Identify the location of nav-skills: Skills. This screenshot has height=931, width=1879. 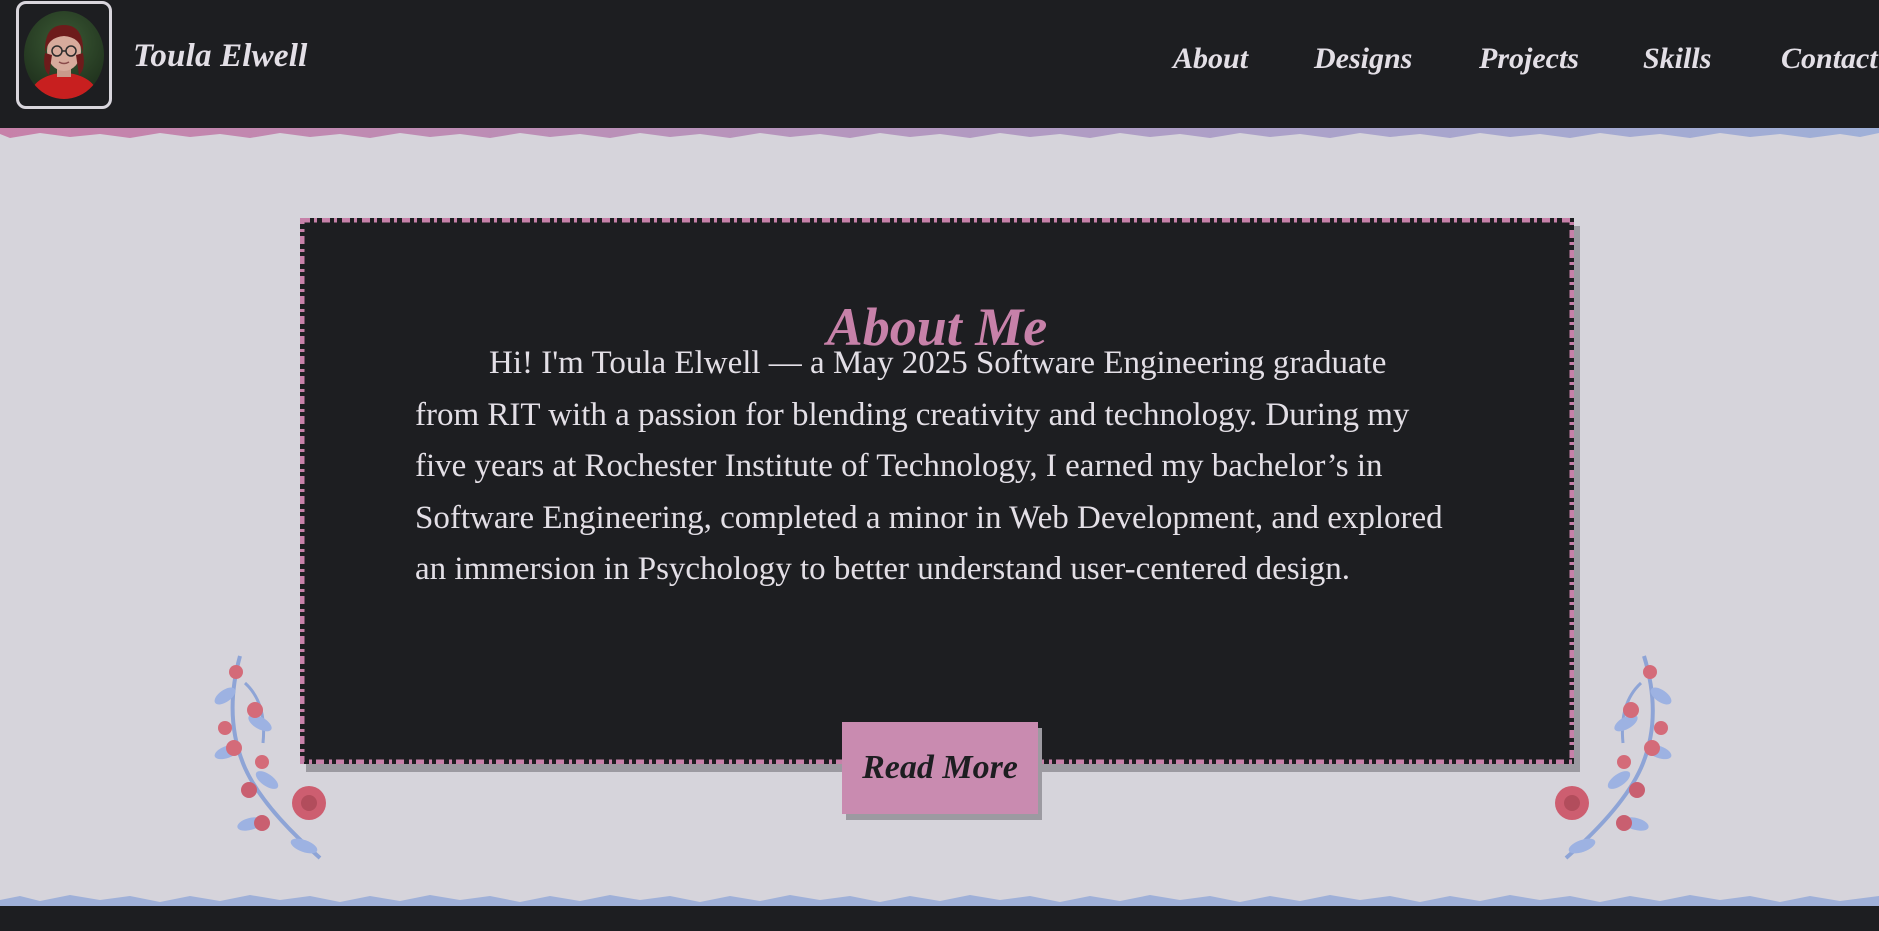
(1677, 59).